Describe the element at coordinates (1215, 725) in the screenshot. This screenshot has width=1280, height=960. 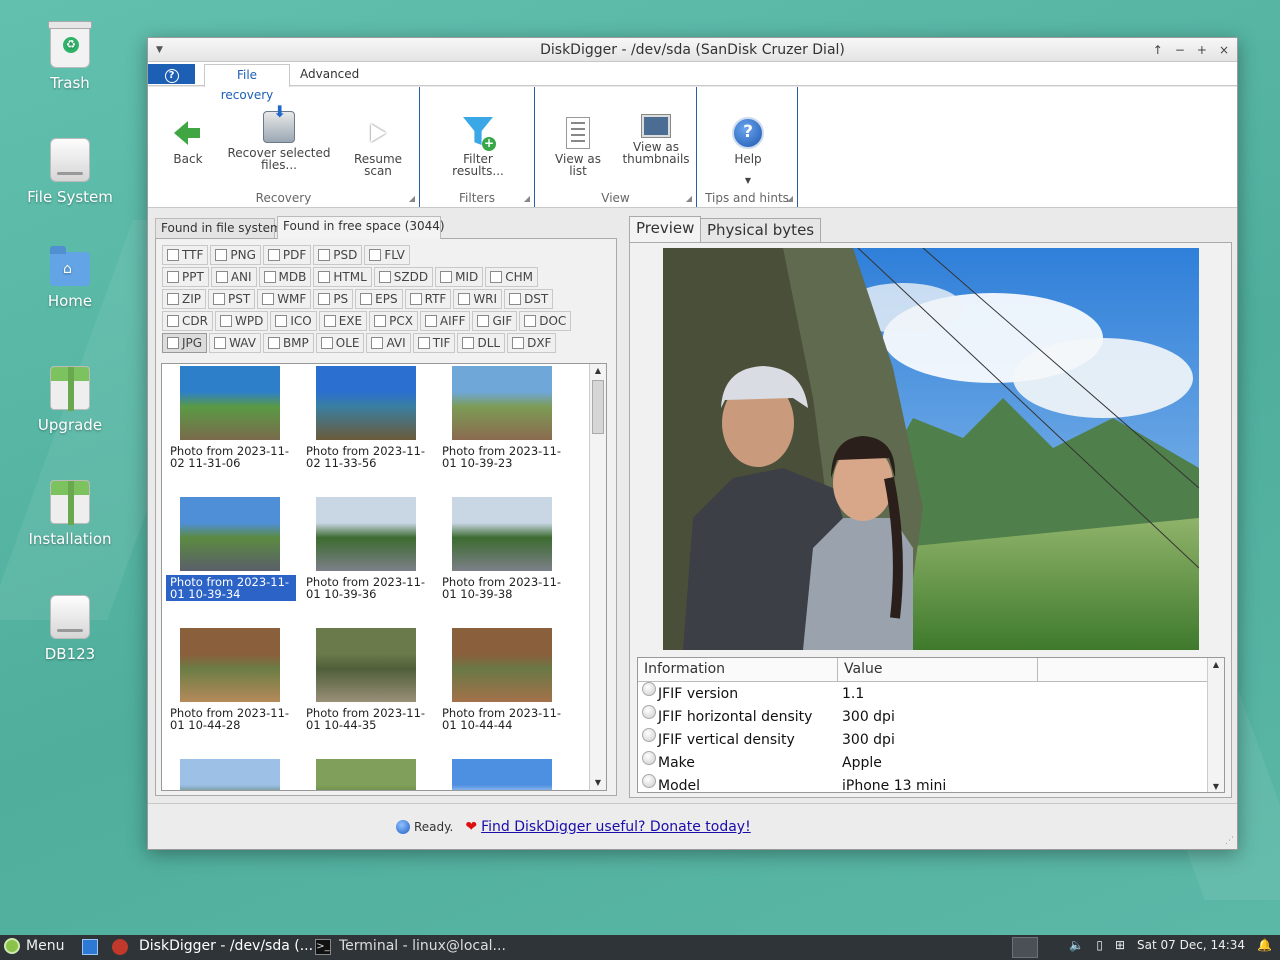
I see `info-scrollbar: ▲ ▼` at that location.